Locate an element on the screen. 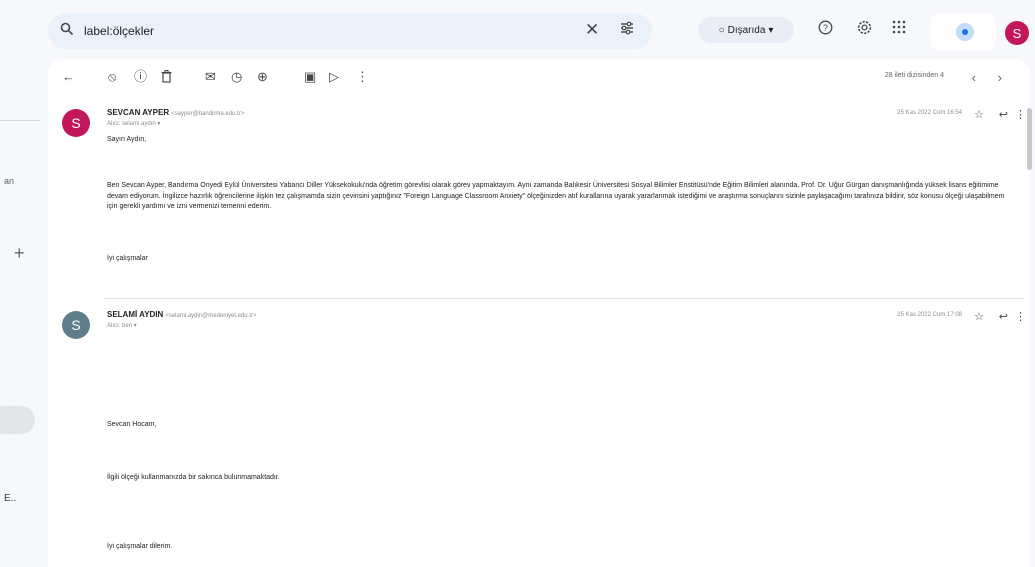 Image resolution: width=1035 pixels, height=567 pixels. message-date: 25 Kas 2022 Cum 17:08 is located at coordinates (929, 315).